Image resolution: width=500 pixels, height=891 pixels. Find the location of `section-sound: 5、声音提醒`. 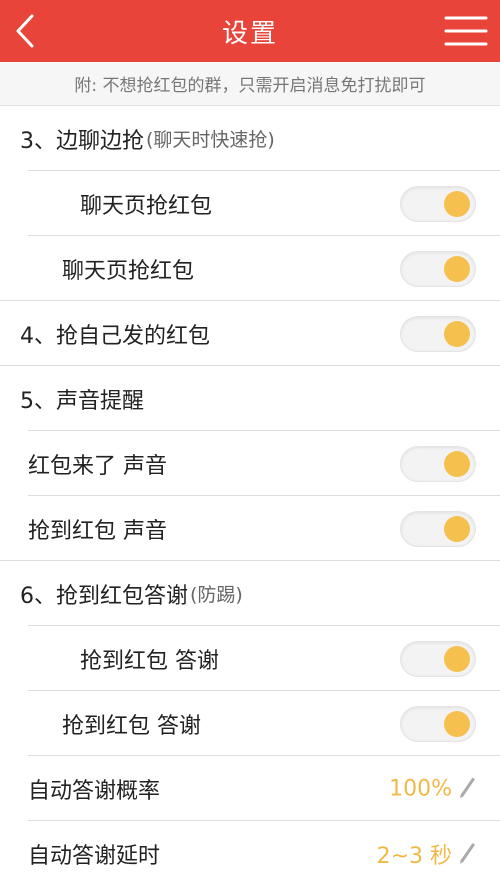

section-sound: 5、声音提醒 is located at coordinates (250, 398).